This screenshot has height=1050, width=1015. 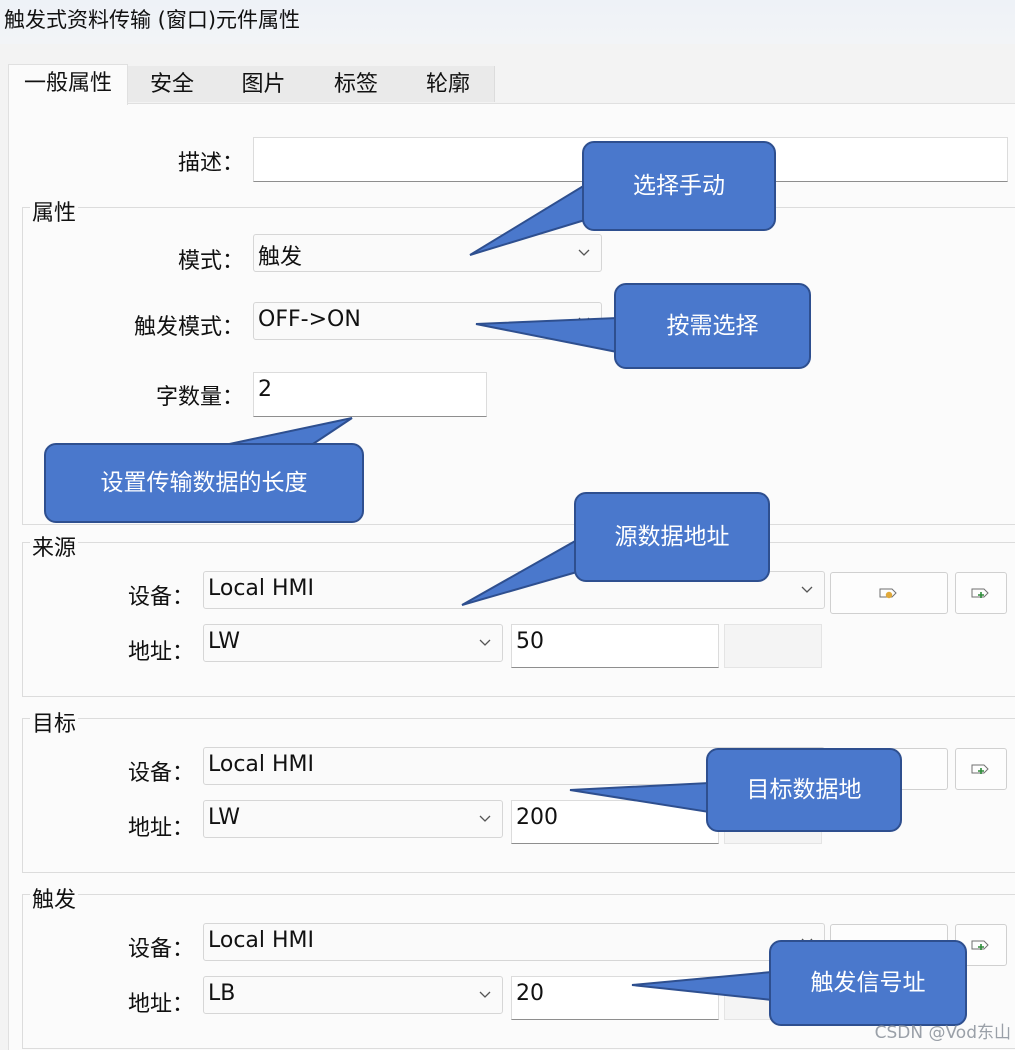 What do you see at coordinates (160, 773) in the screenshot?
I see `target-device-label: 设备：` at bounding box center [160, 773].